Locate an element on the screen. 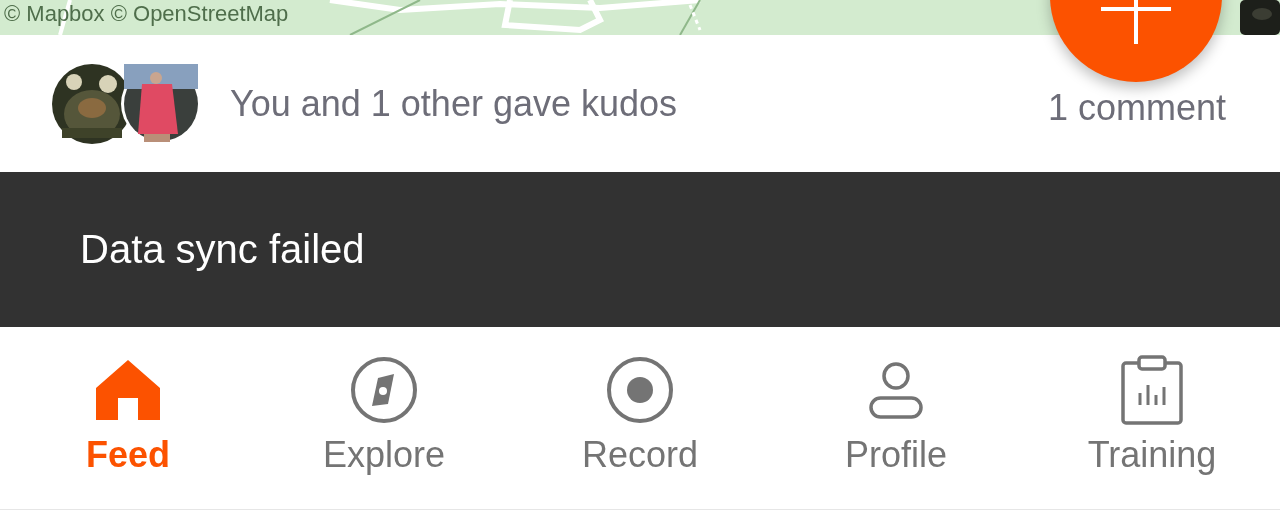  person-icon is located at coordinates (896, 390).